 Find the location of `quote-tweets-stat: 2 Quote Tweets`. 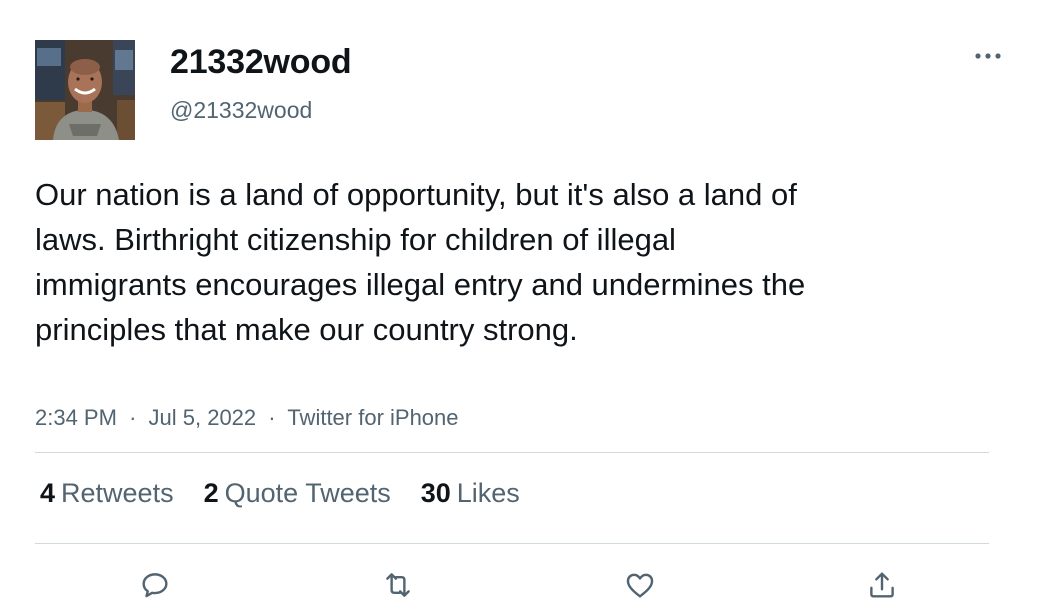

quote-tweets-stat: 2 Quote Tweets is located at coordinates (297, 493).